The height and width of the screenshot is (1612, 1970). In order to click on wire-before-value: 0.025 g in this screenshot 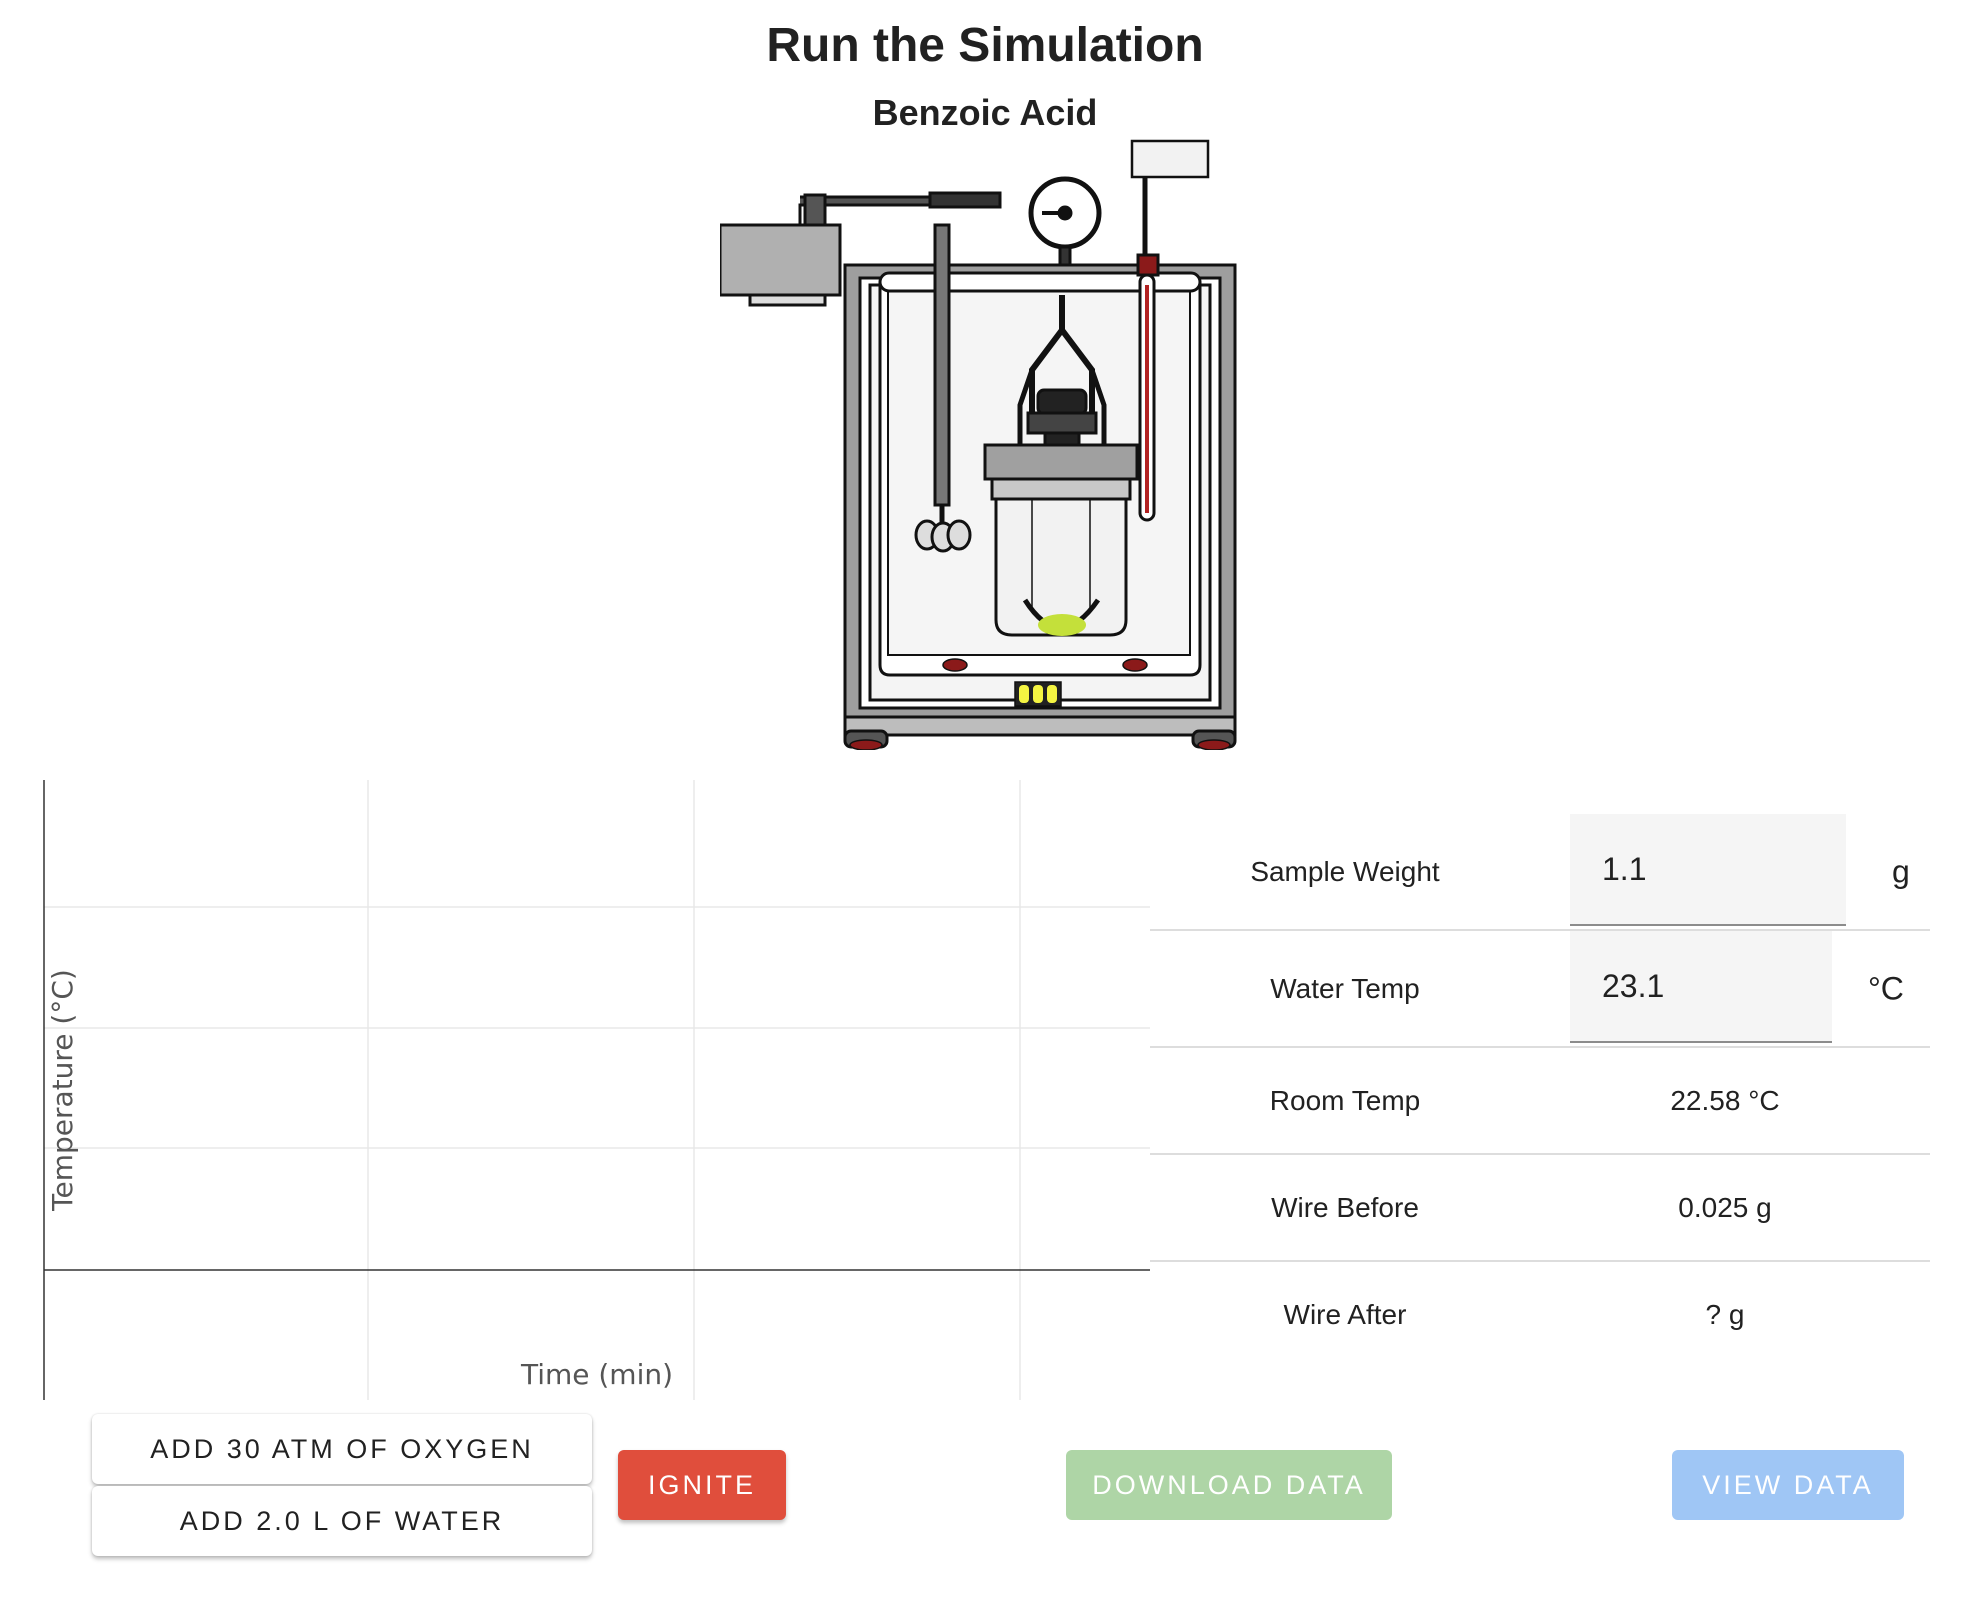, I will do `click(1725, 1207)`.